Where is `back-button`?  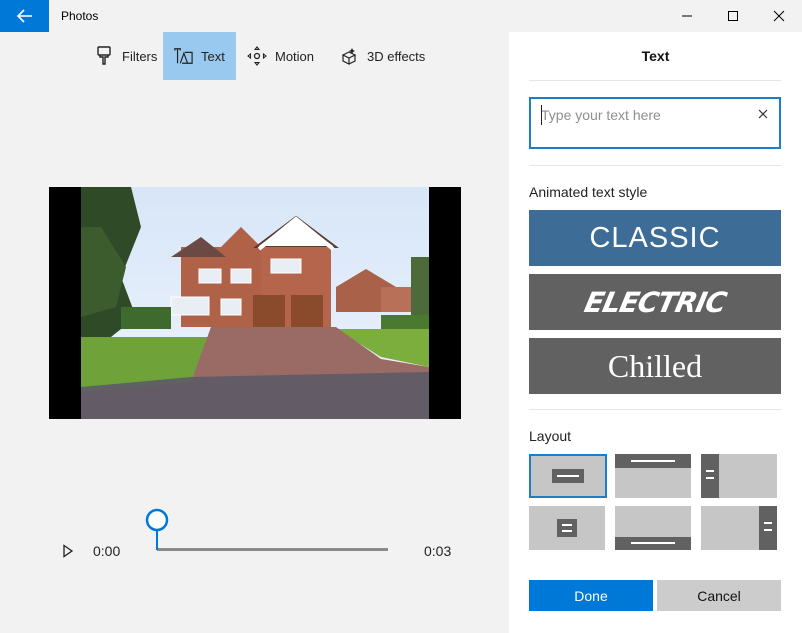 back-button is located at coordinates (24, 16).